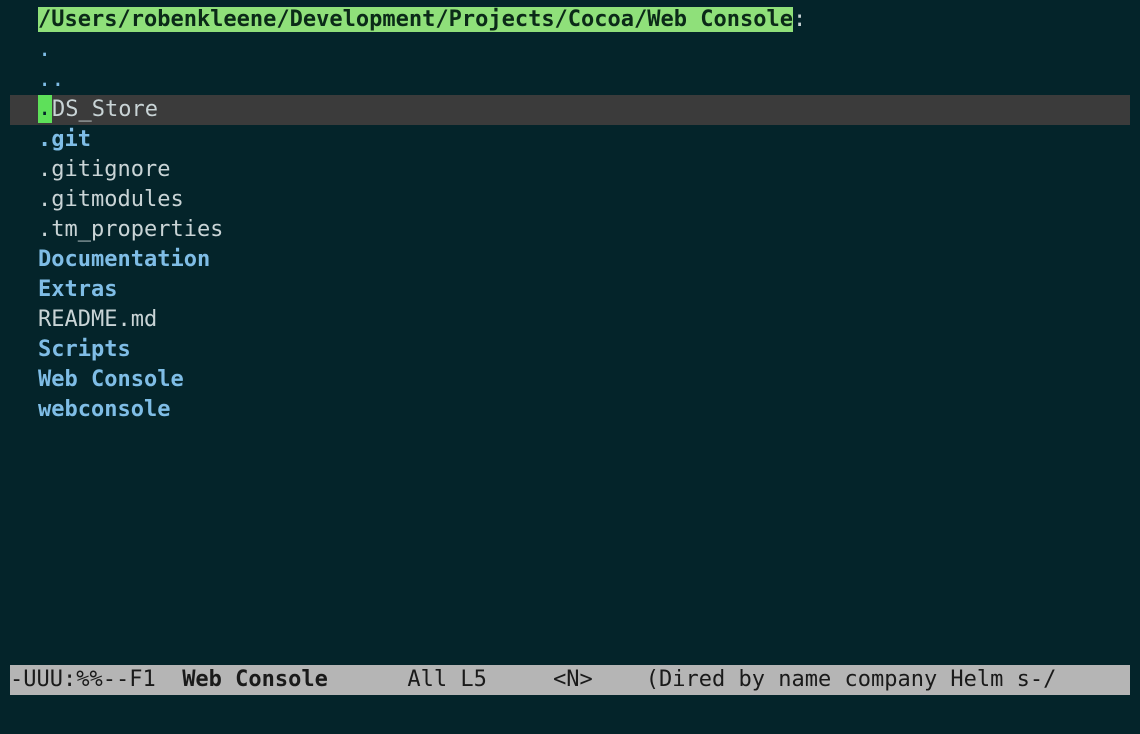 This screenshot has height=734, width=1140. What do you see at coordinates (799, 19) in the screenshot?
I see `header-colon: :` at bounding box center [799, 19].